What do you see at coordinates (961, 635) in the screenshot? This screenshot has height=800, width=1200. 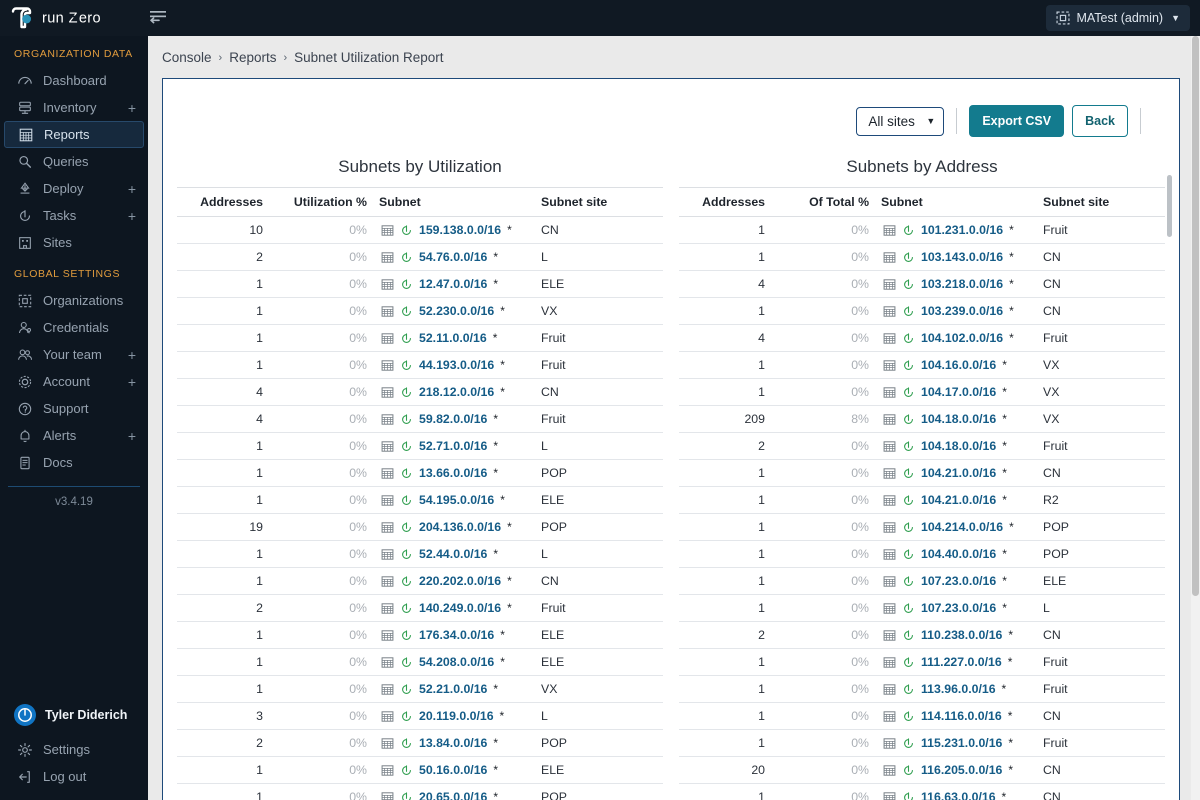 I see `subnet-link: 110.238.0.0/16` at bounding box center [961, 635].